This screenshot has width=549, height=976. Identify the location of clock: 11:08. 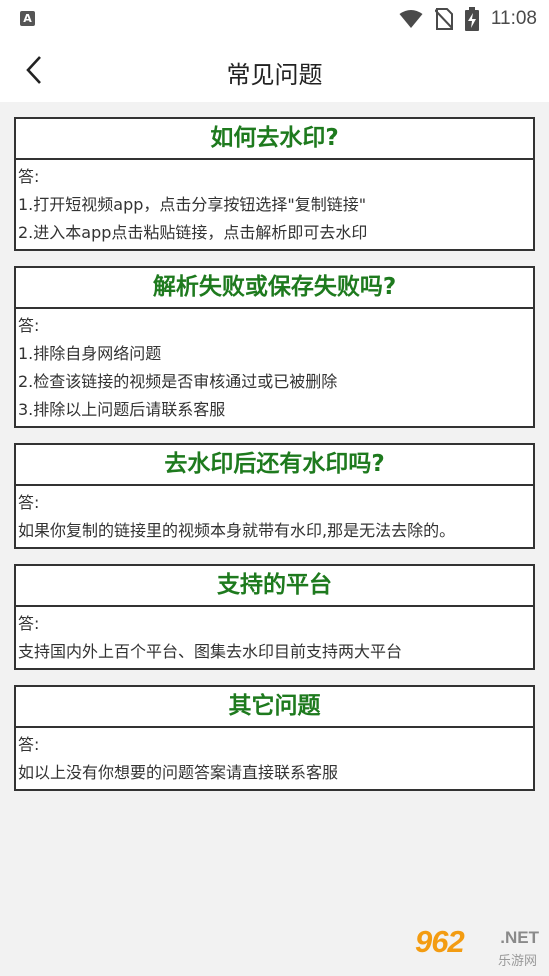
(513, 18).